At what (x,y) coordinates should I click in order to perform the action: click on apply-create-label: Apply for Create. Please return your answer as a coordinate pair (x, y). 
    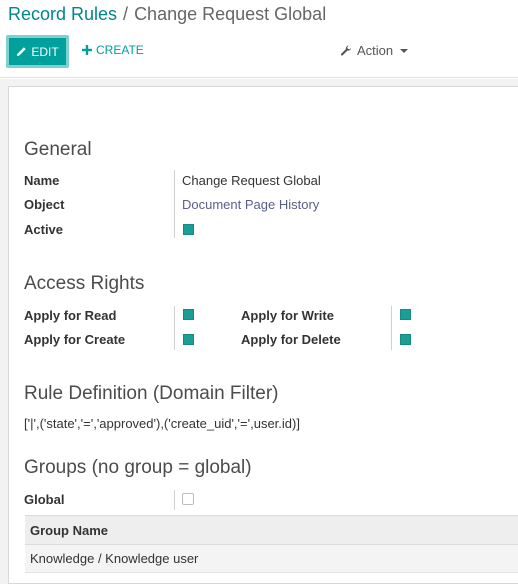
    Looking at the image, I should click on (75, 339).